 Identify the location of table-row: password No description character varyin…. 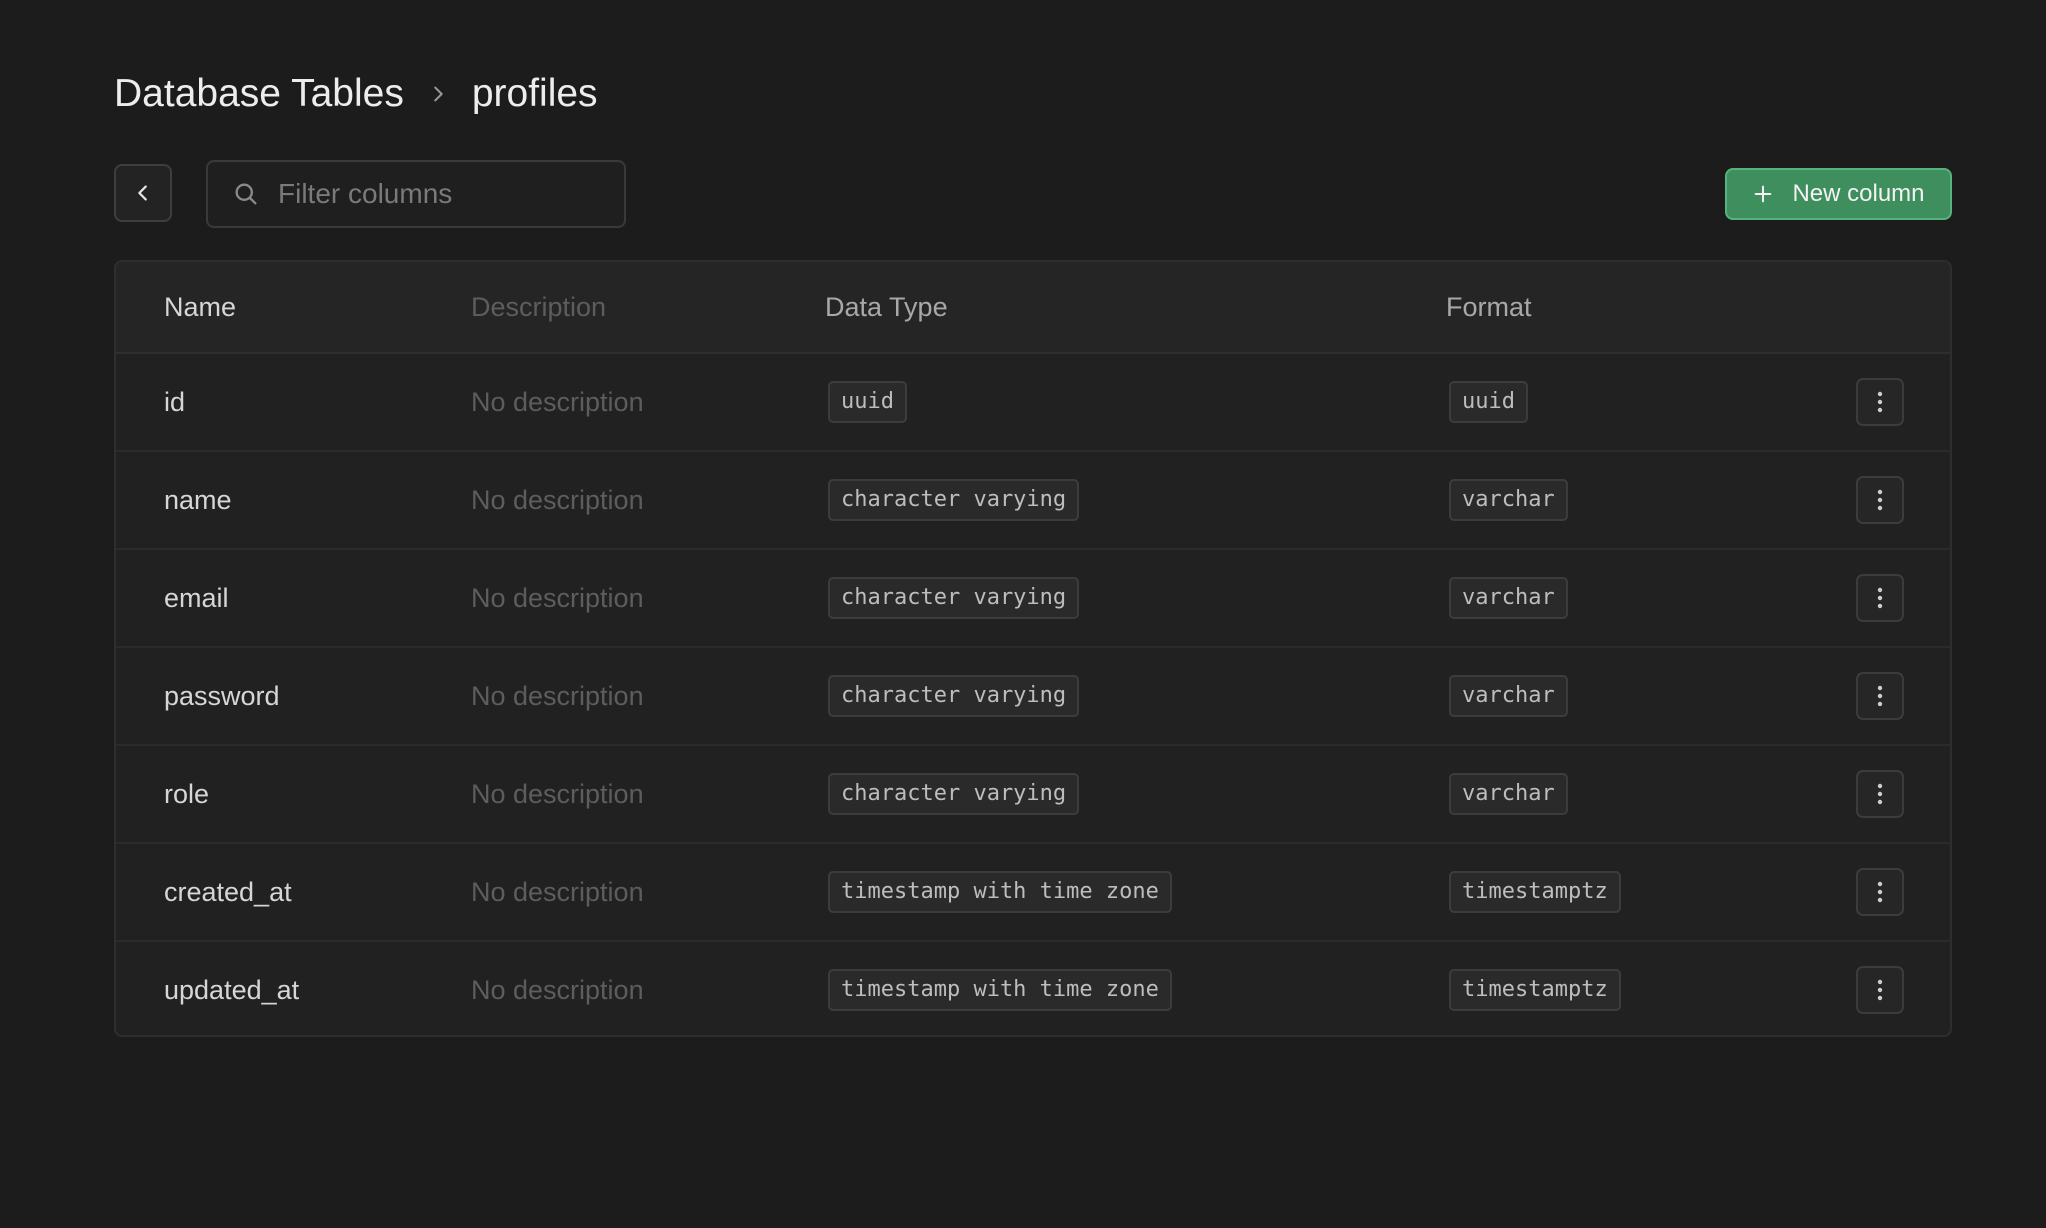
(1033, 697).